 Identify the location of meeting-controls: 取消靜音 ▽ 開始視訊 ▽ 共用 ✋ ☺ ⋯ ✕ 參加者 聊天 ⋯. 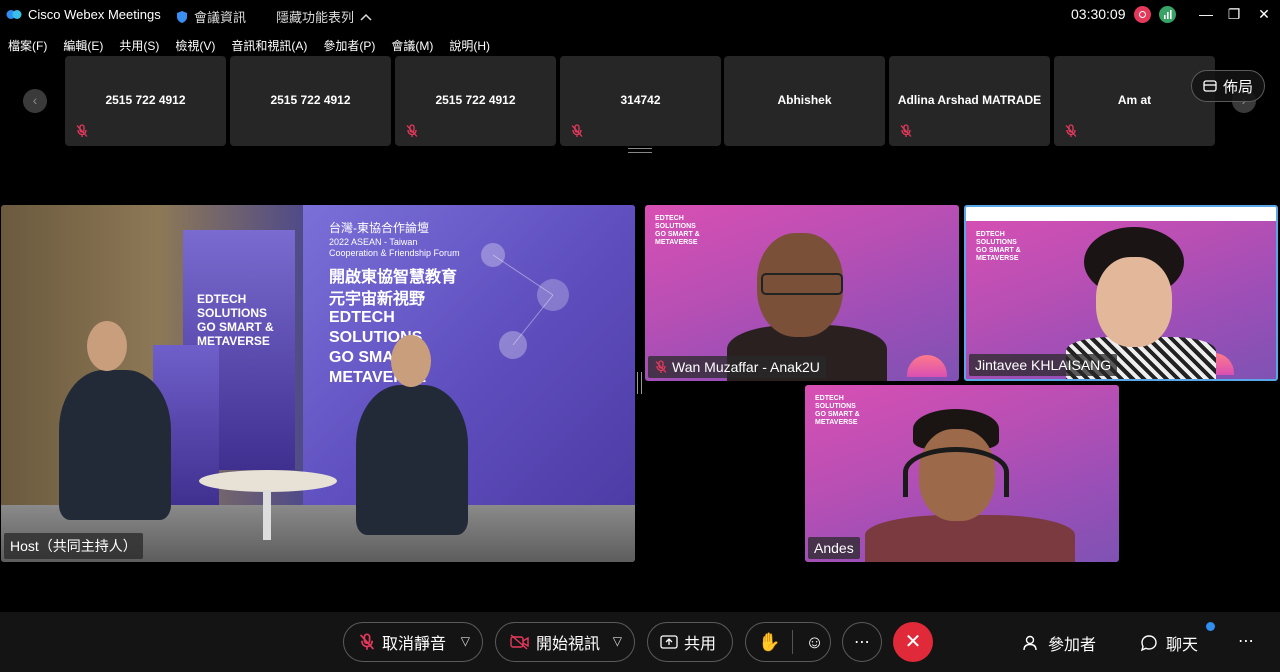
(640, 642).